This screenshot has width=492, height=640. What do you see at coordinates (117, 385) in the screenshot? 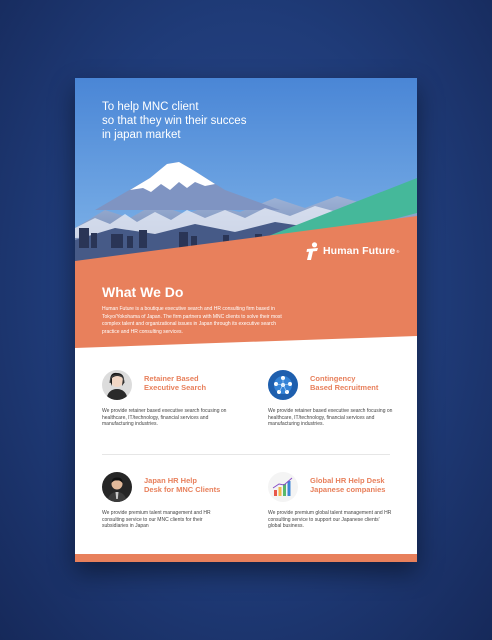
I see `headset-woman-icon` at bounding box center [117, 385].